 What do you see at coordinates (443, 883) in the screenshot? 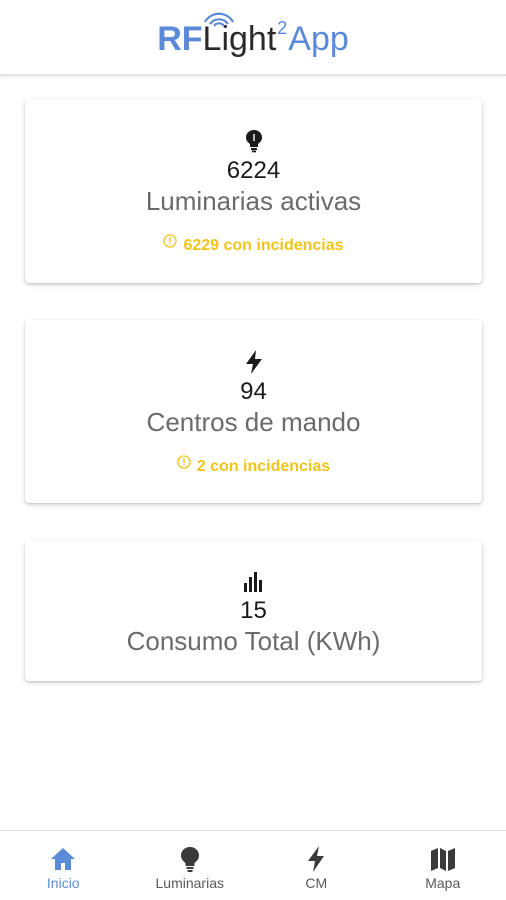
I see `nav-label: Mapa` at bounding box center [443, 883].